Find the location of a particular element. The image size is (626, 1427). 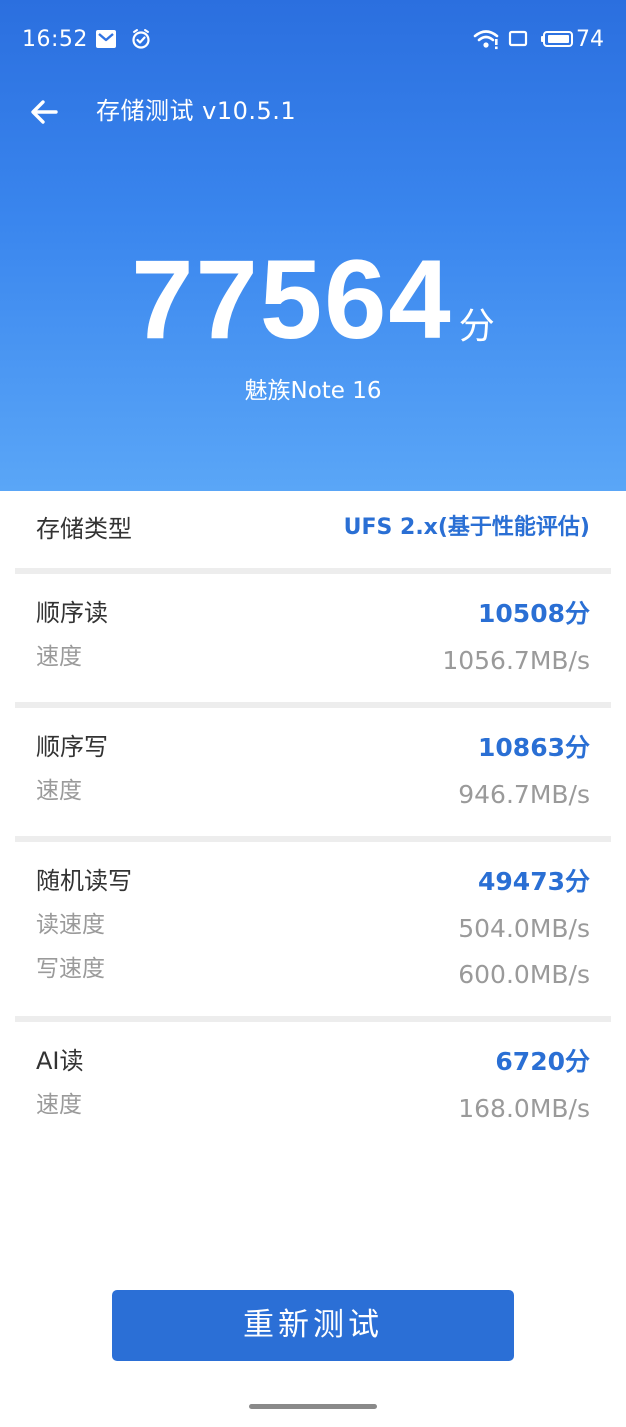

result-row-sequential-write: 顺序写 10863分 速度 946.7MB/s is located at coordinates (313, 775).